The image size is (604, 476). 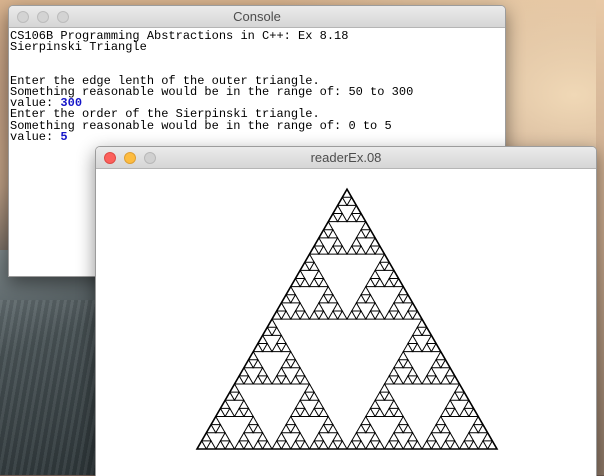 I want to click on console-titlebar: Console, so click(x=257, y=17).